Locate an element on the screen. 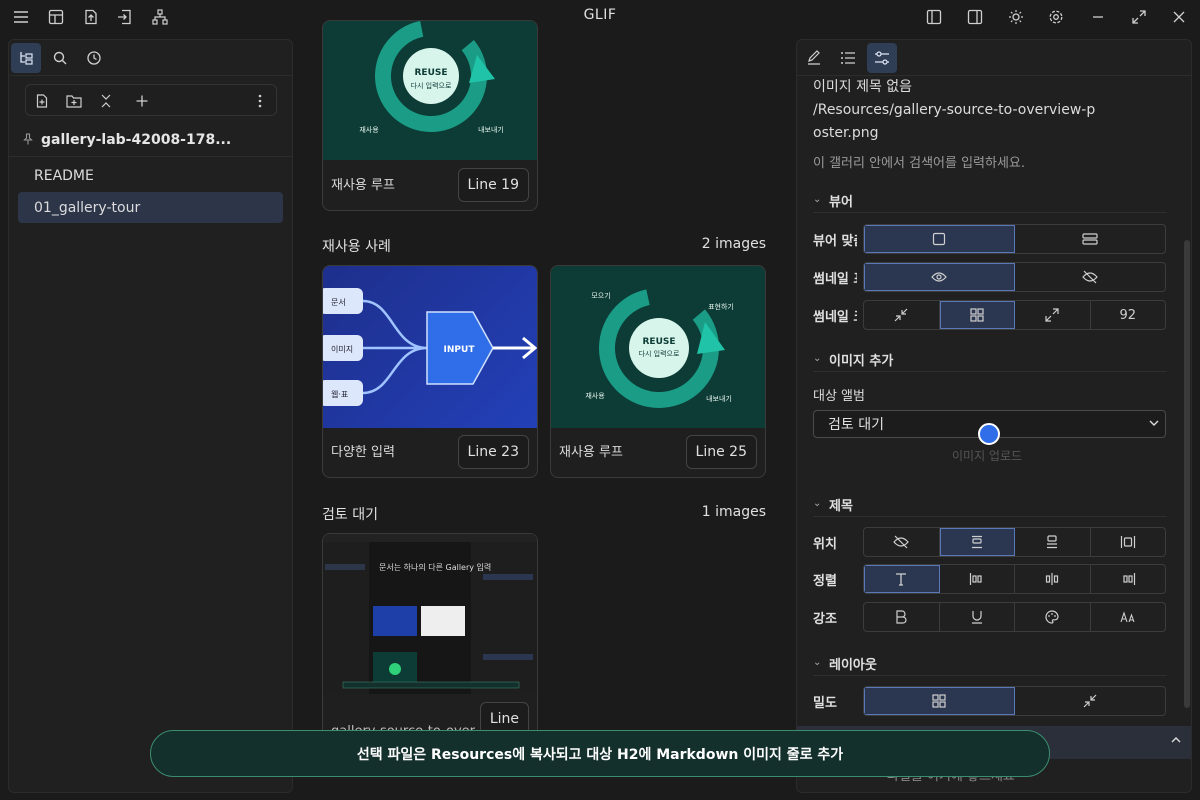  reuse-top-right-label: 표현하기 is located at coordinates (721, 306).